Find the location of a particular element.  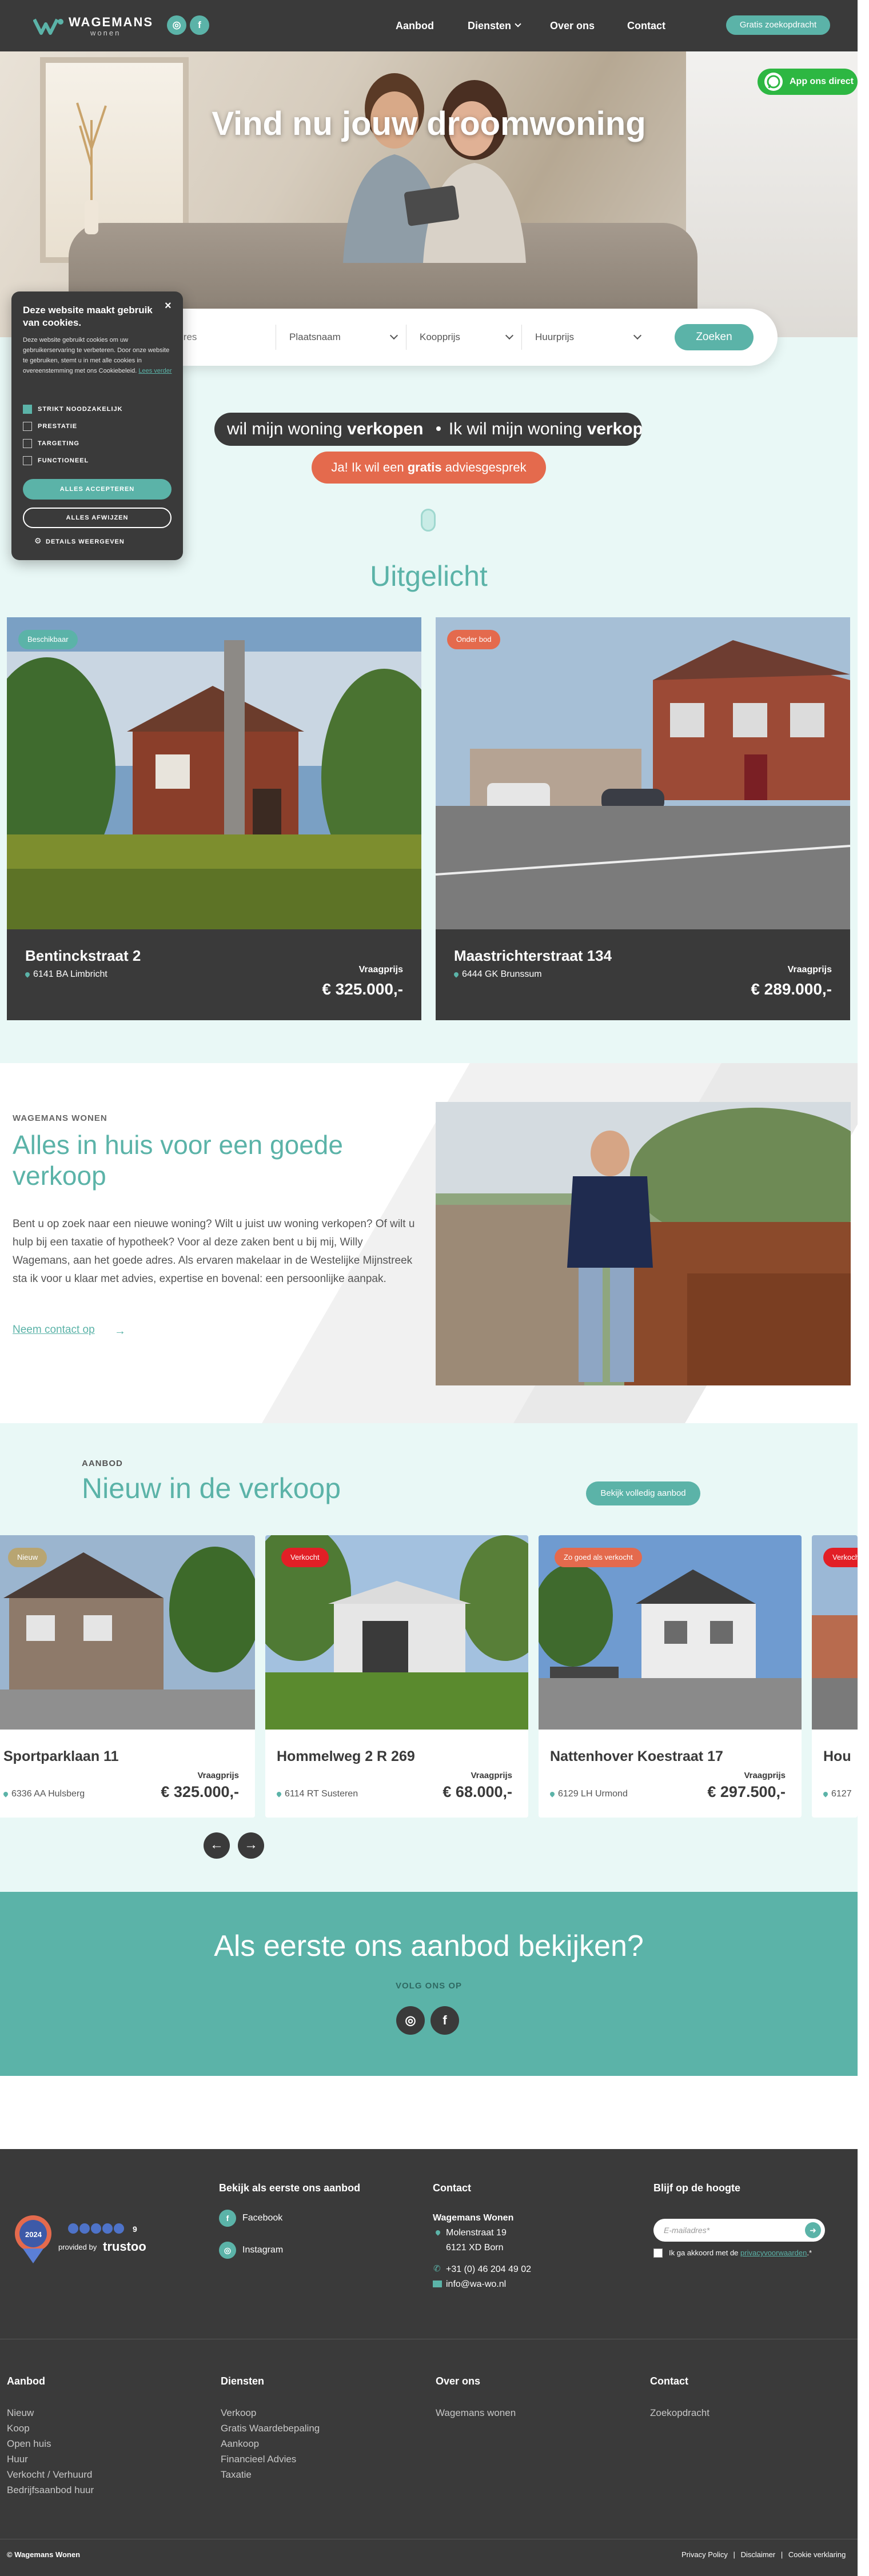

footer-link-verkocht: Verkocht / Verhuurd is located at coordinates (49, 2474).